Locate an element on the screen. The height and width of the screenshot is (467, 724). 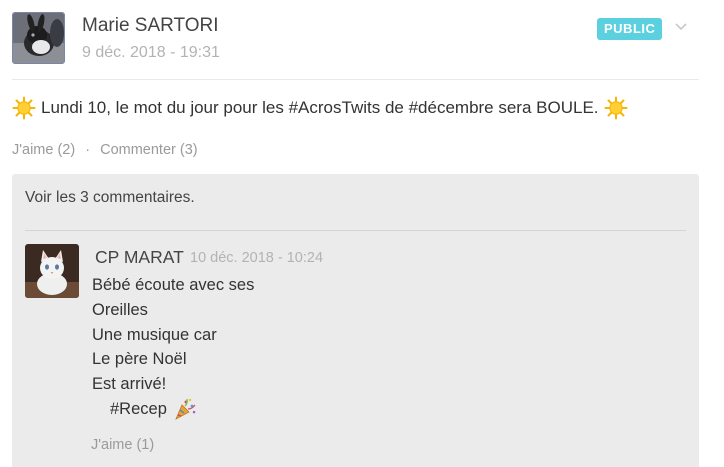
comment-button: Commenter (3) is located at coordinates (149, 150).